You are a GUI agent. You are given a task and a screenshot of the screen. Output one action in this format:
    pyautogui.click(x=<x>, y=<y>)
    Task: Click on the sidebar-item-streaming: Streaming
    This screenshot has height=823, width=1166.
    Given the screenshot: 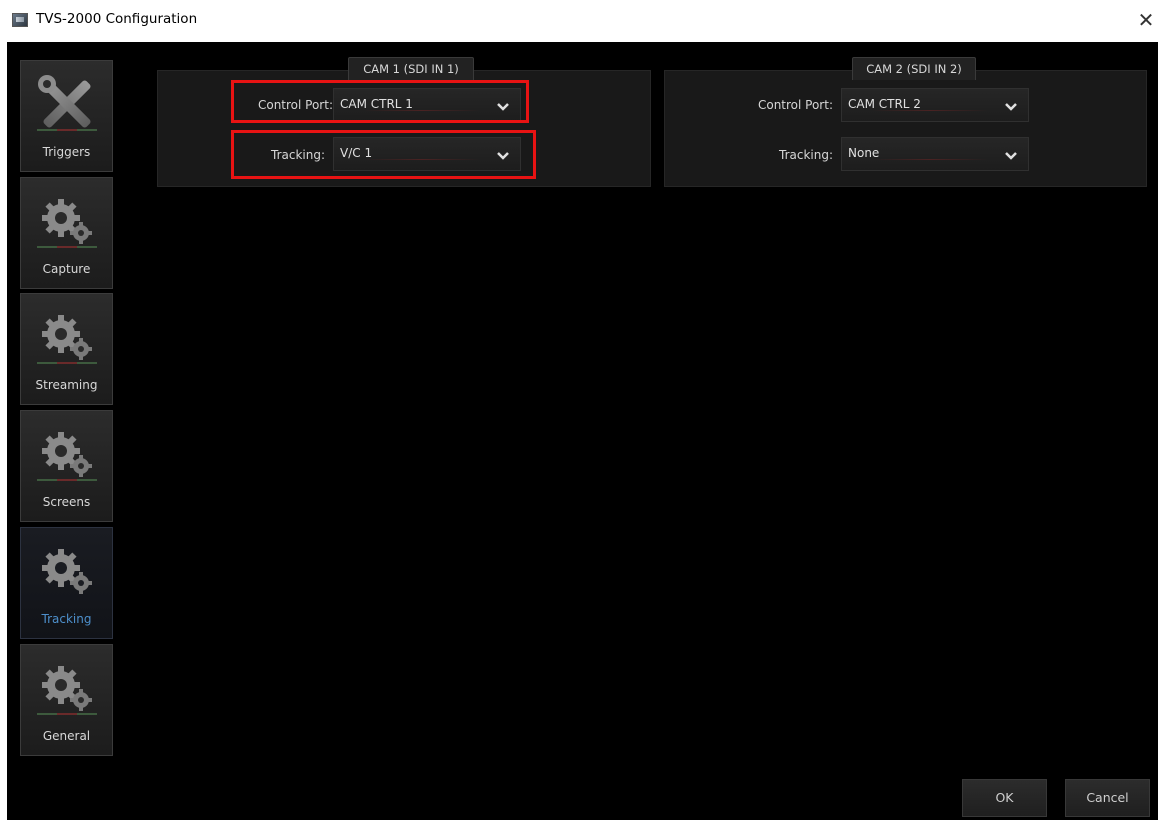 What is the action you would take?
    pyautogui.click(x=66, y=349)
    